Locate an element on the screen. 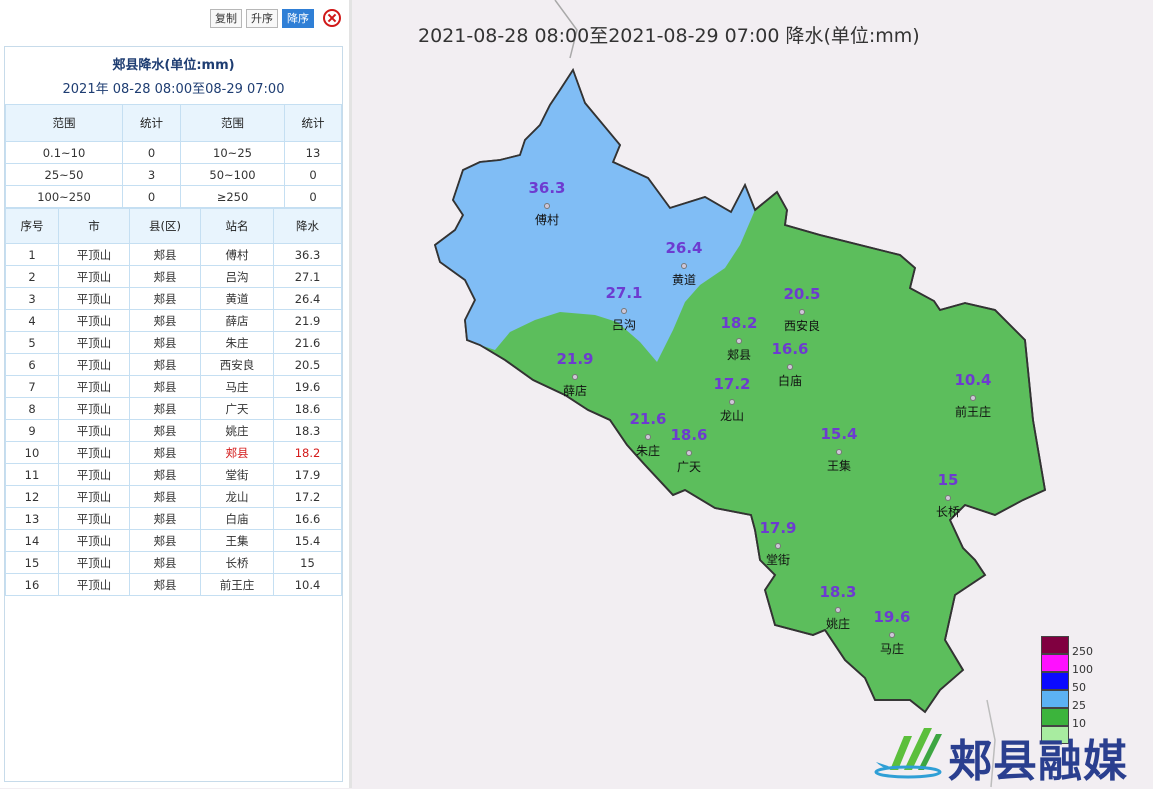  index-cell: 13 is located at coordinates (32, 518).